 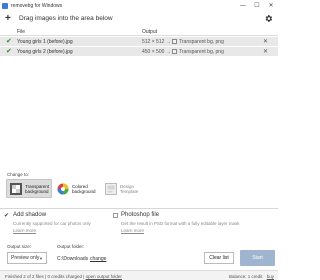 What do you see at coordinates (18, 174) in the screenshot?
I see `change-to-label: Change to:` at bounding box center [18, 174].